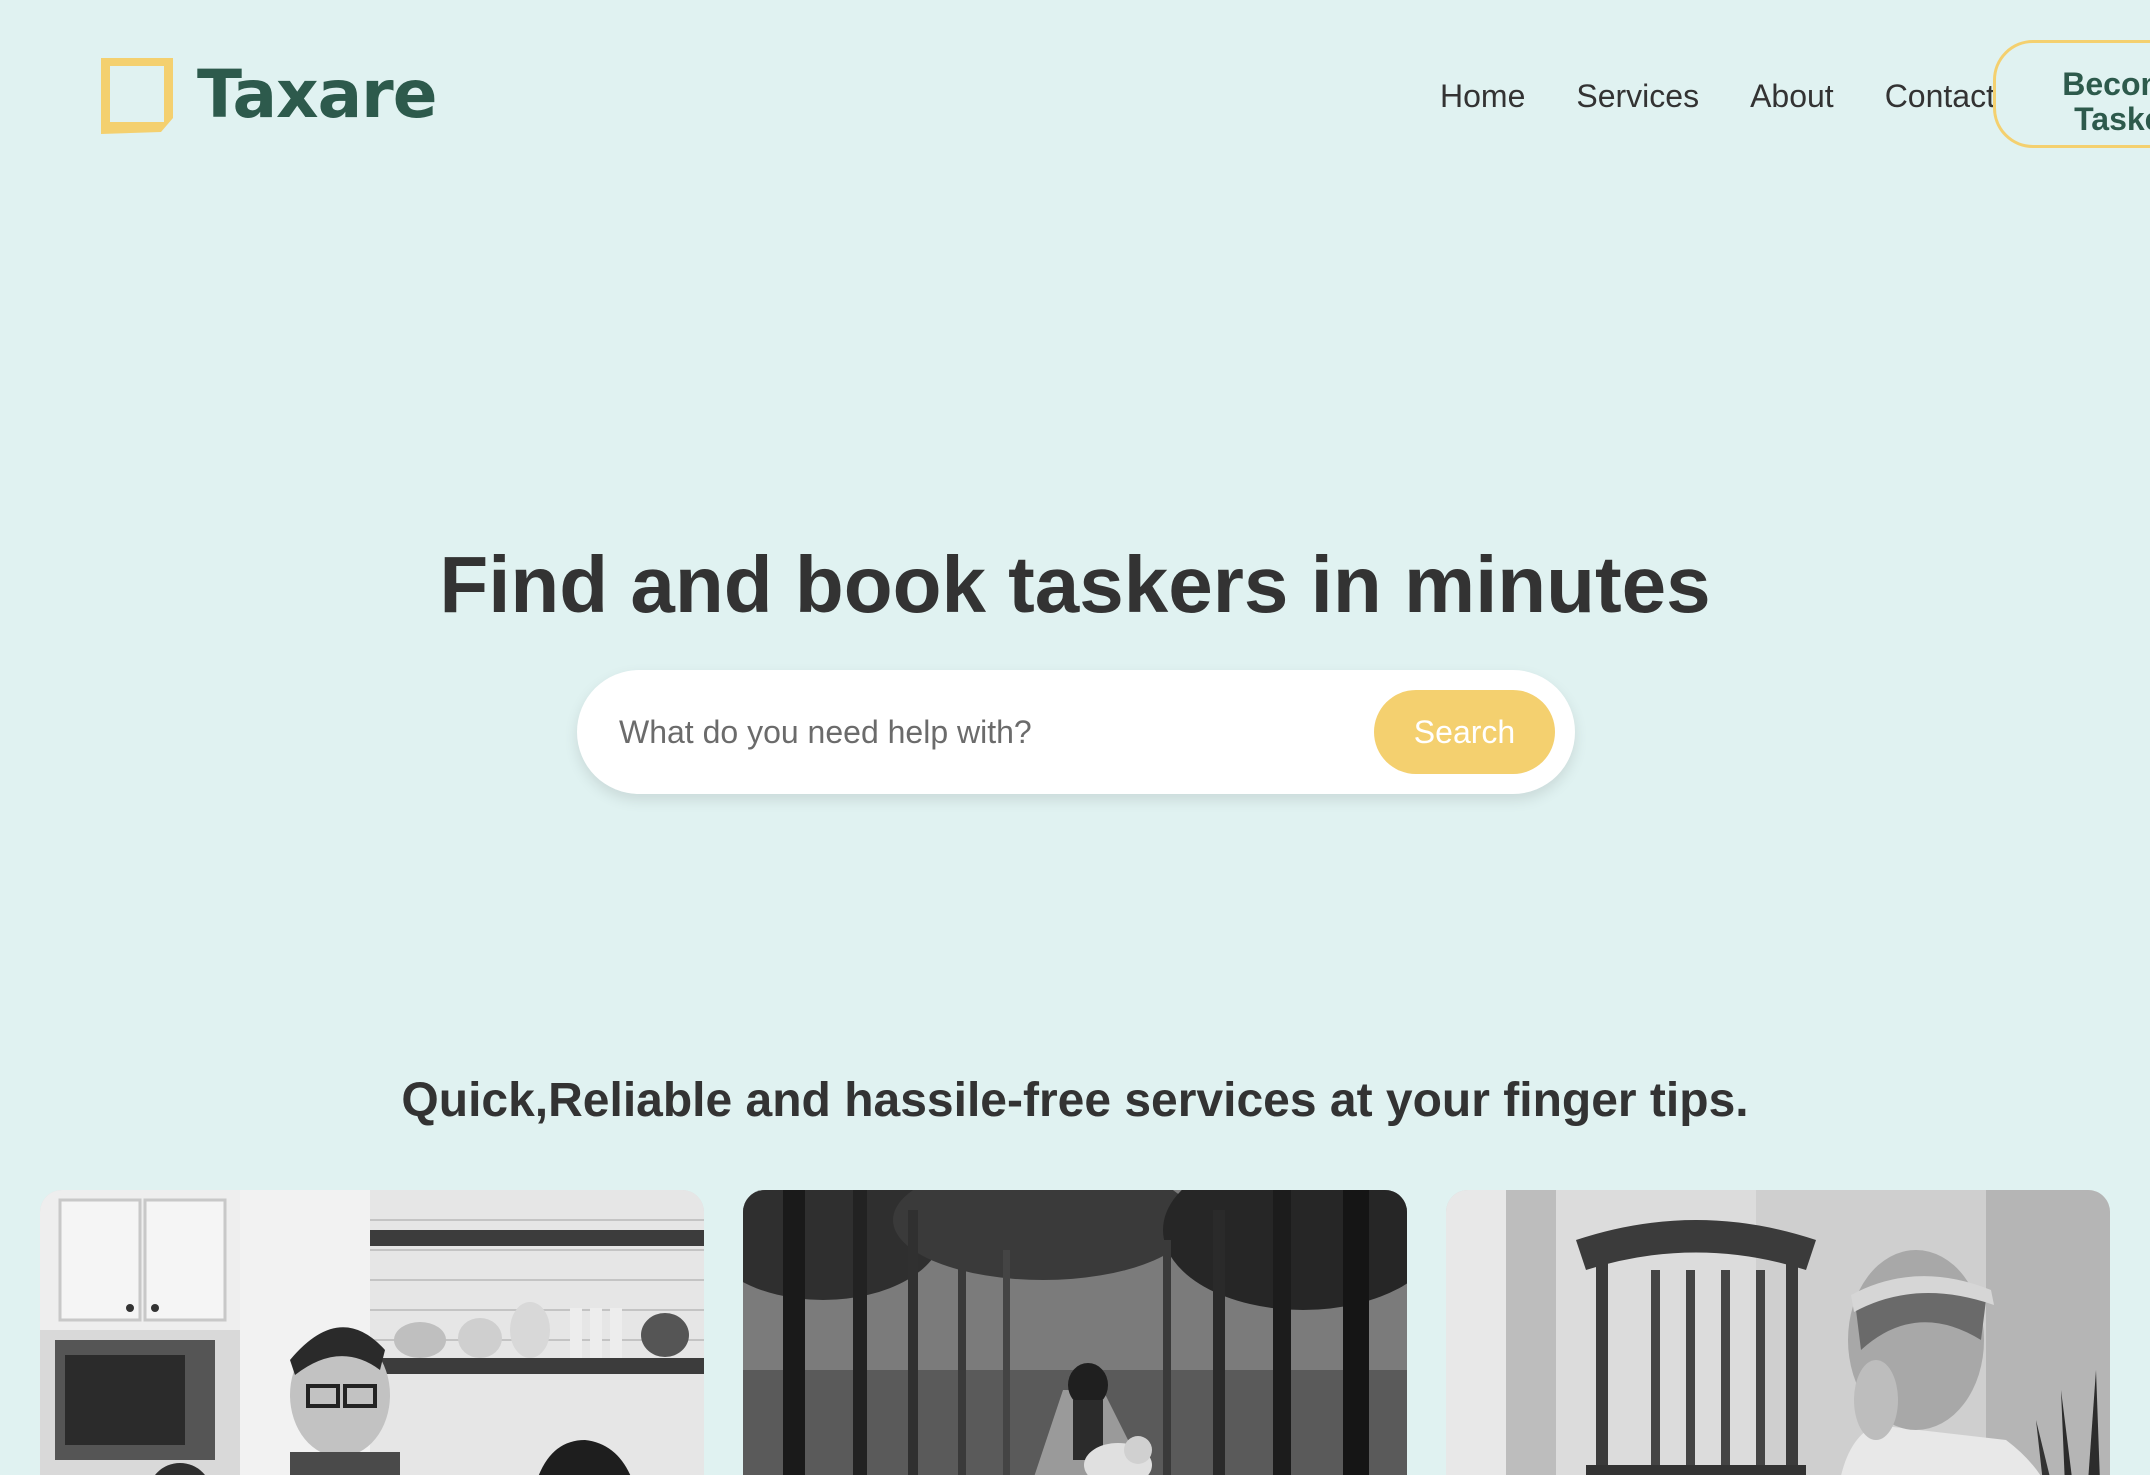 This screenshot has height=1475, width=2150. Describe the element at coordinates (1482, 96) in the screenshot. I see `nav-home-link: Home` at that location.